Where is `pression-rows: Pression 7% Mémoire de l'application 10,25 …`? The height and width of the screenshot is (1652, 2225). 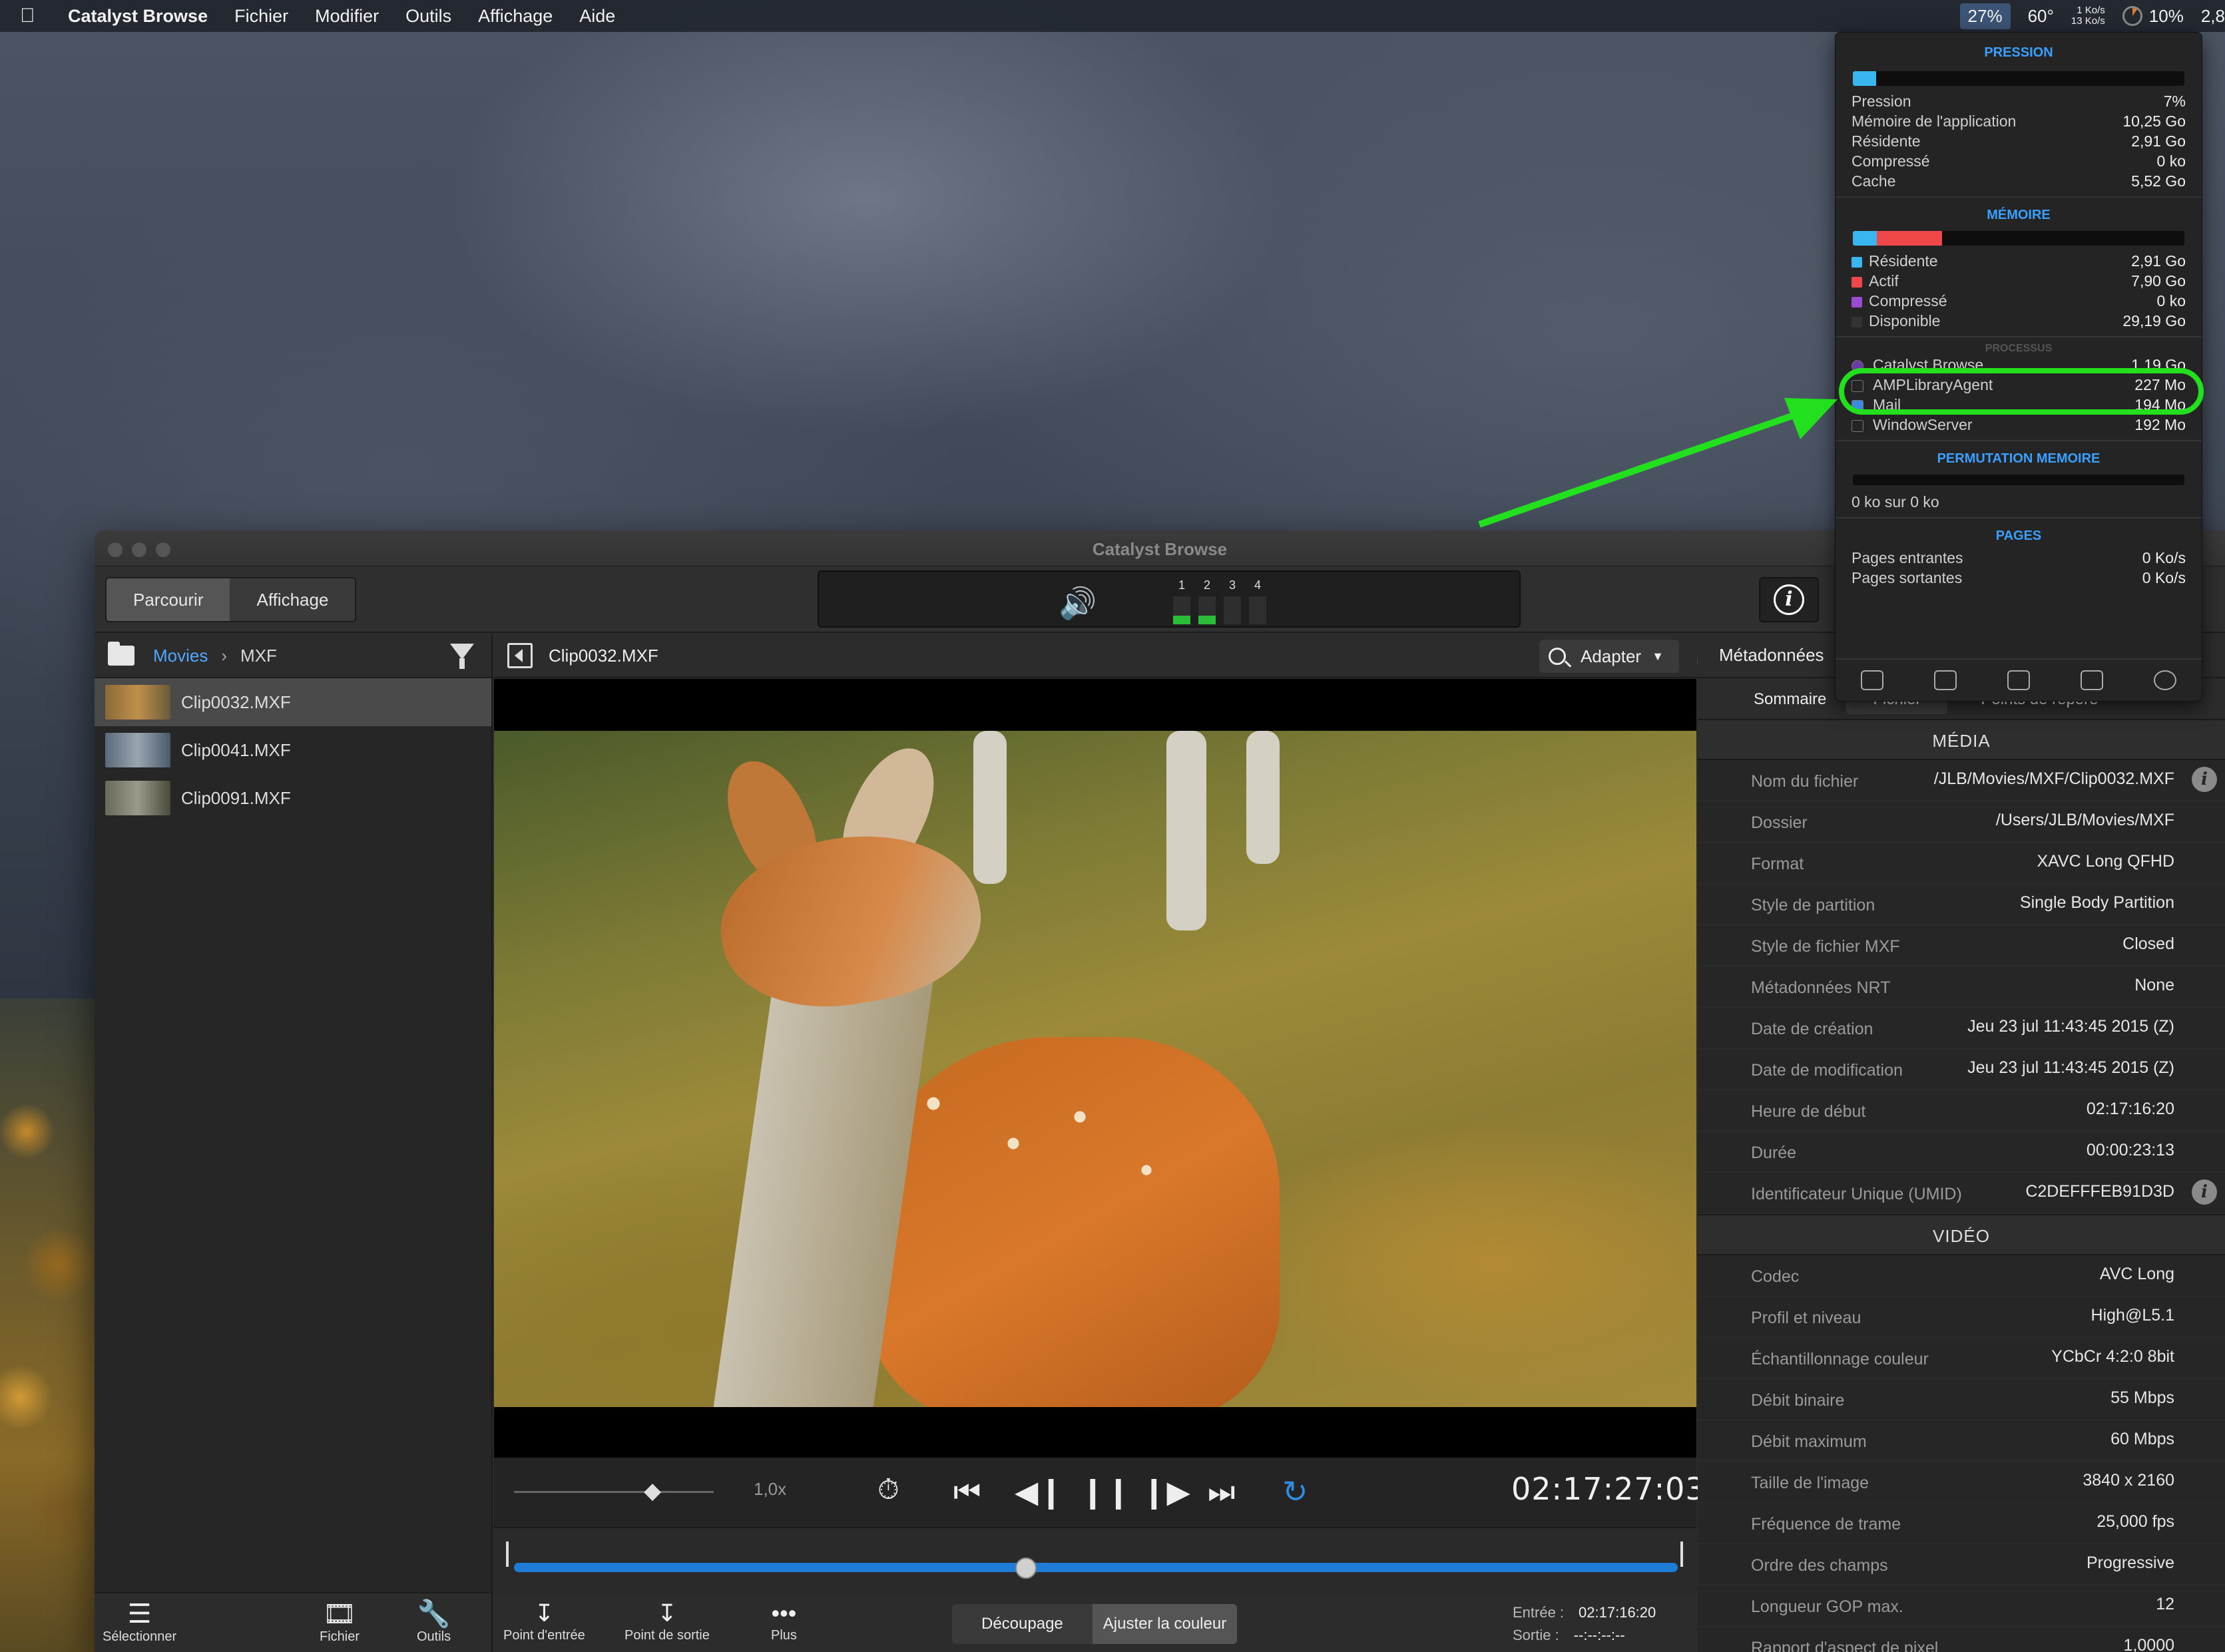 pression-rows: Pression 7% Mémoire de l'application 10,25 … is located at coordinates (2019, 141).